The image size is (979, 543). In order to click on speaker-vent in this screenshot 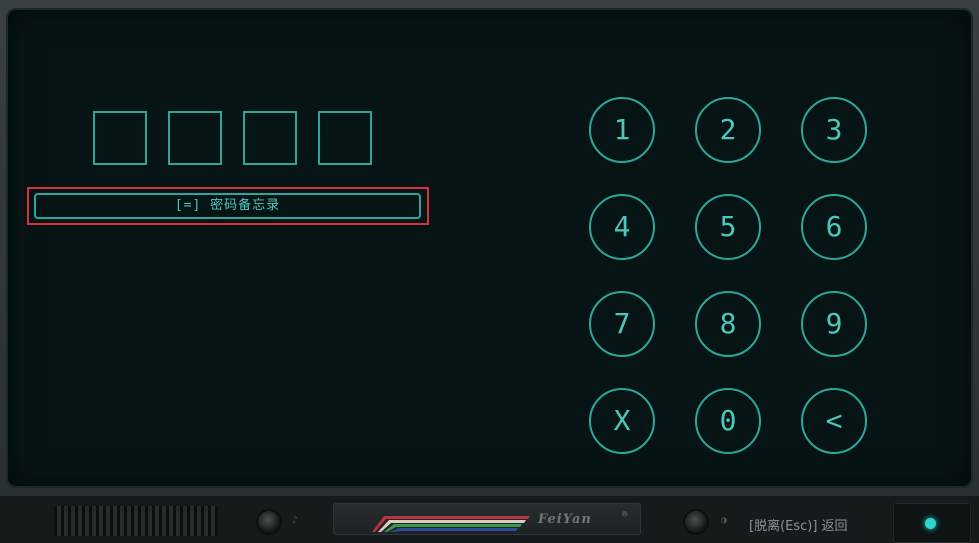, I will do `click(136, 521)`.